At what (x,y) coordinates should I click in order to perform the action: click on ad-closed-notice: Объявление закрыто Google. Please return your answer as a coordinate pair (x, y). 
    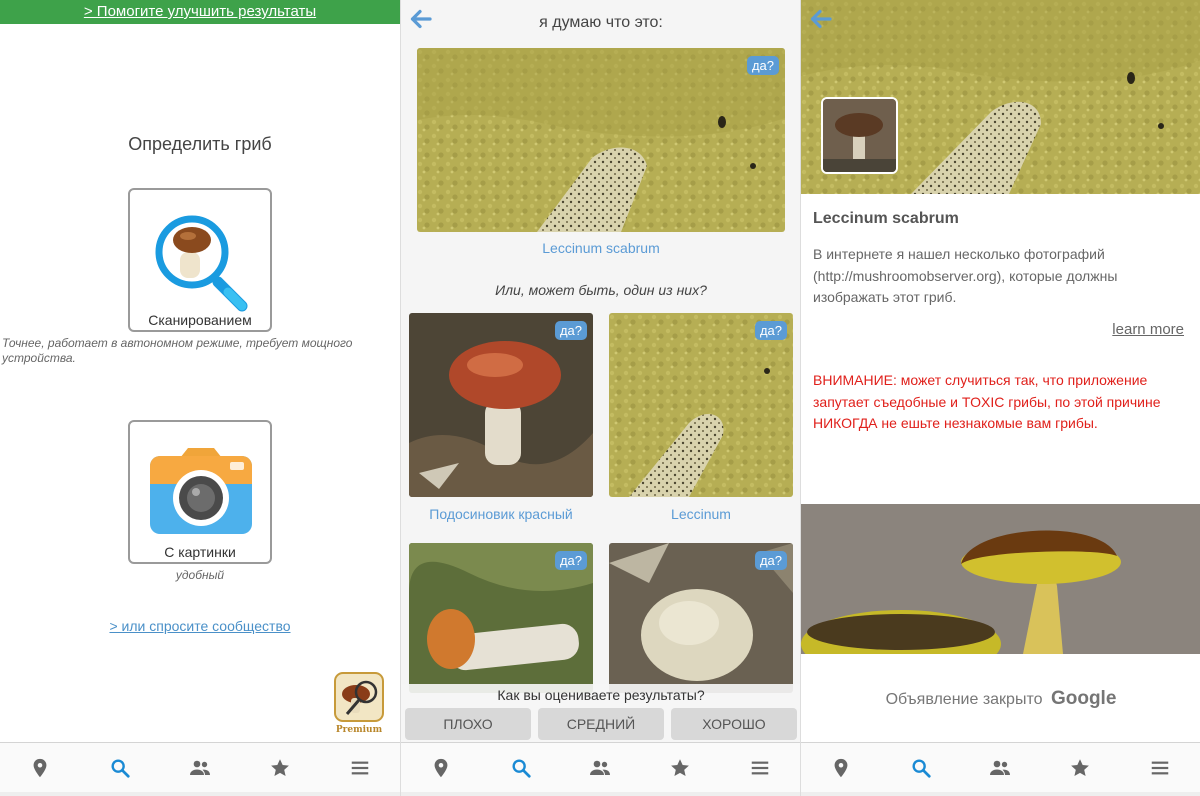
    Looking at the image, I should click on (1000, 699).